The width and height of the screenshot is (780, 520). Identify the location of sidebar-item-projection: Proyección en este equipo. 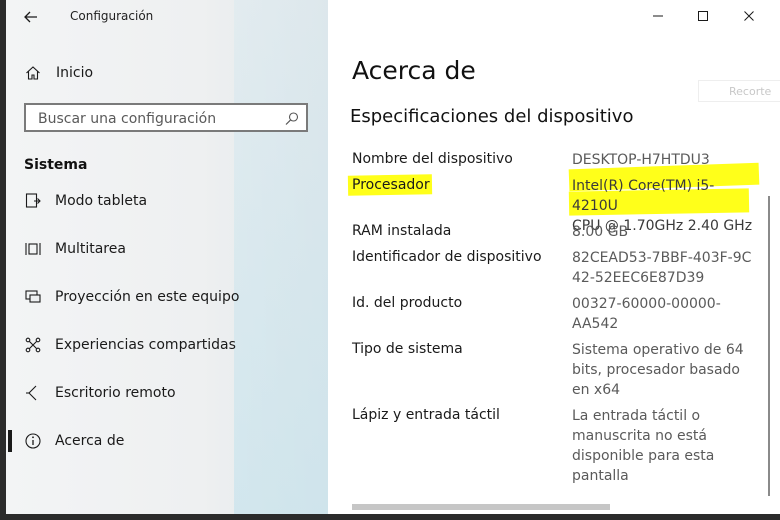
(167, 297).